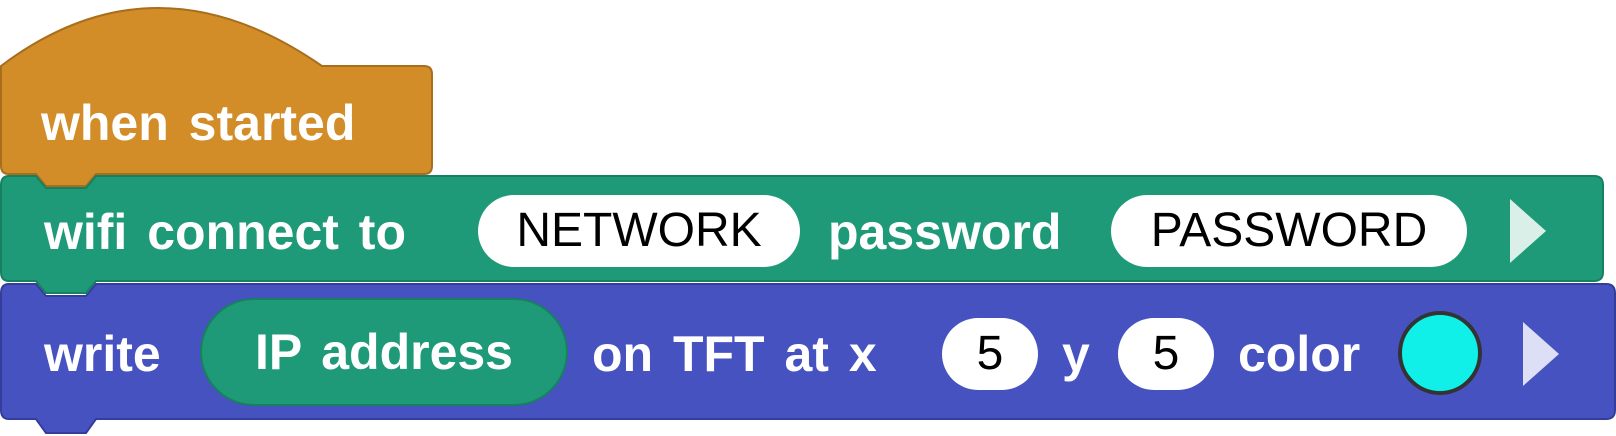 This screenshot has height=436, width=1616. Describe the element at coordinates (990, 354) in the screenshot. I see `x-input: 5` at that location.